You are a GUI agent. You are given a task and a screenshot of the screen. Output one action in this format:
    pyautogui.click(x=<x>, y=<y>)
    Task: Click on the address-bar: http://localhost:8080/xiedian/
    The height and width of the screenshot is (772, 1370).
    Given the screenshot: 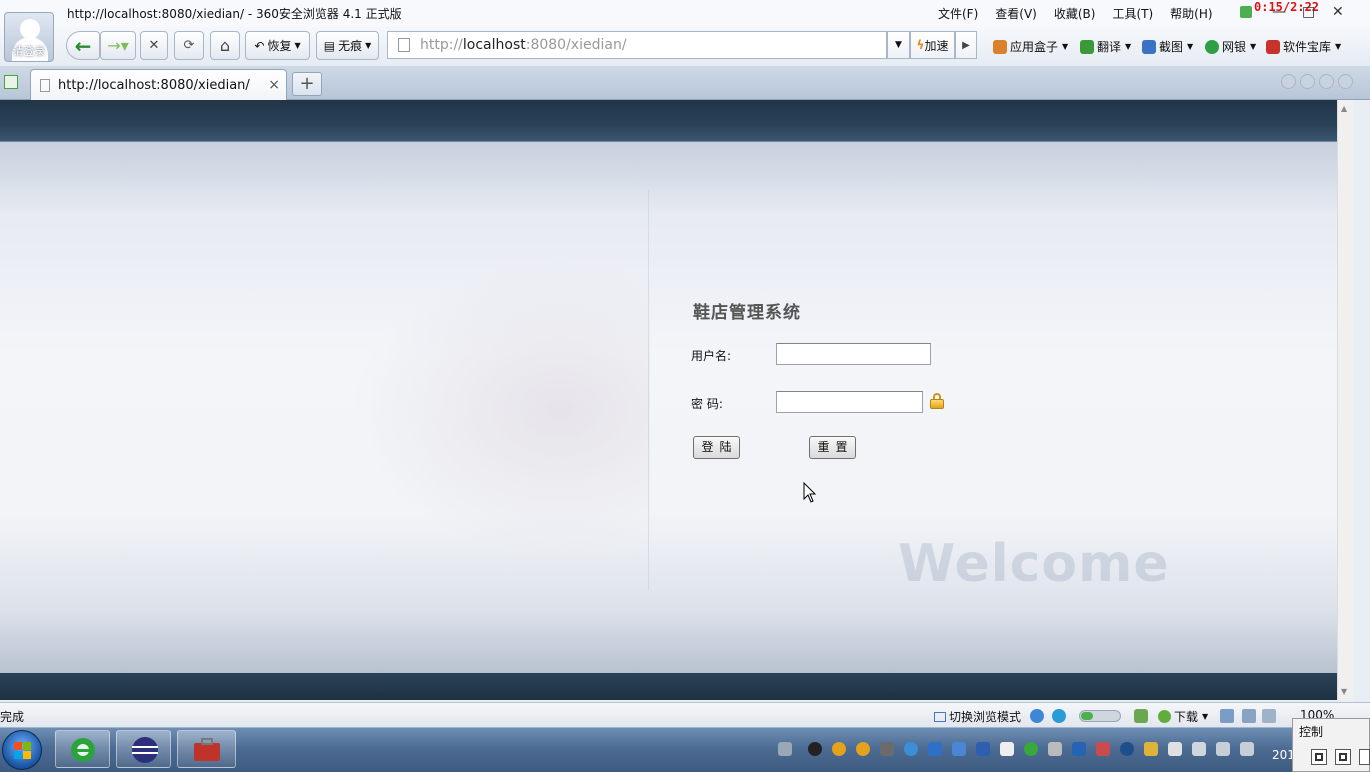 What is the action you would take?
    pyautogui.click(x=637, y=45)
    